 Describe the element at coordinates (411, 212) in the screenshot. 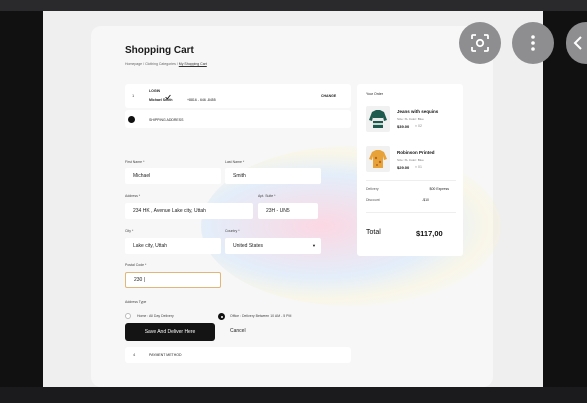

I see `total-divider` at that location.